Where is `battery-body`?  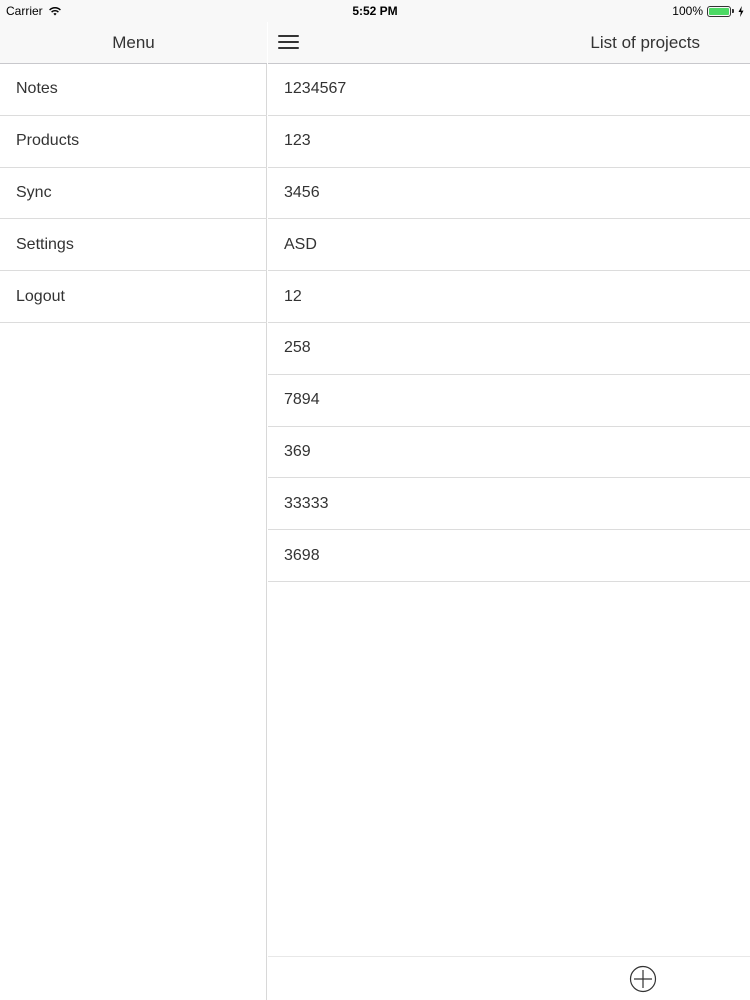 battery-body is located at coordinates (719, 11).